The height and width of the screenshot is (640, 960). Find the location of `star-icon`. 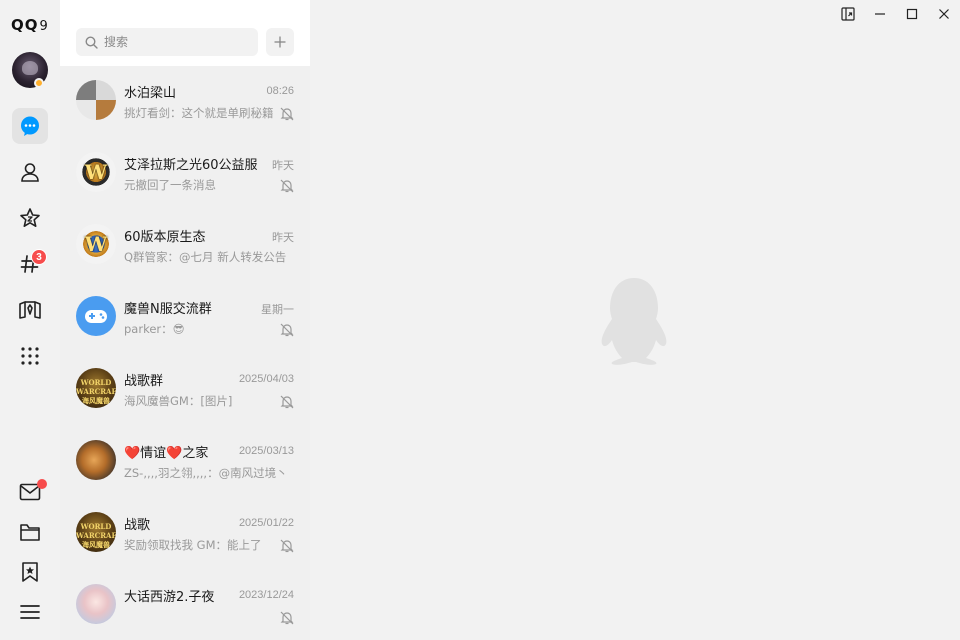

star-icon is located at coordinates (30, 217).